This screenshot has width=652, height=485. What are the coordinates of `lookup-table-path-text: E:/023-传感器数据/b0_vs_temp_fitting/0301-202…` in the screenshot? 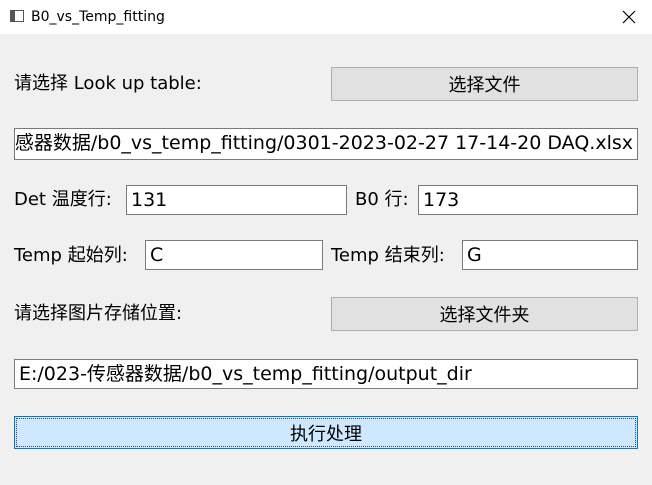 It's located at (323, 143).